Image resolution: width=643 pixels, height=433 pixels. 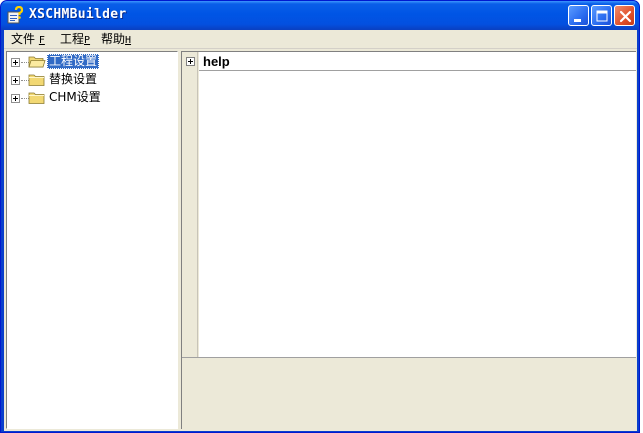 I want to click on maximize-icon, so click(x=602, y=16).